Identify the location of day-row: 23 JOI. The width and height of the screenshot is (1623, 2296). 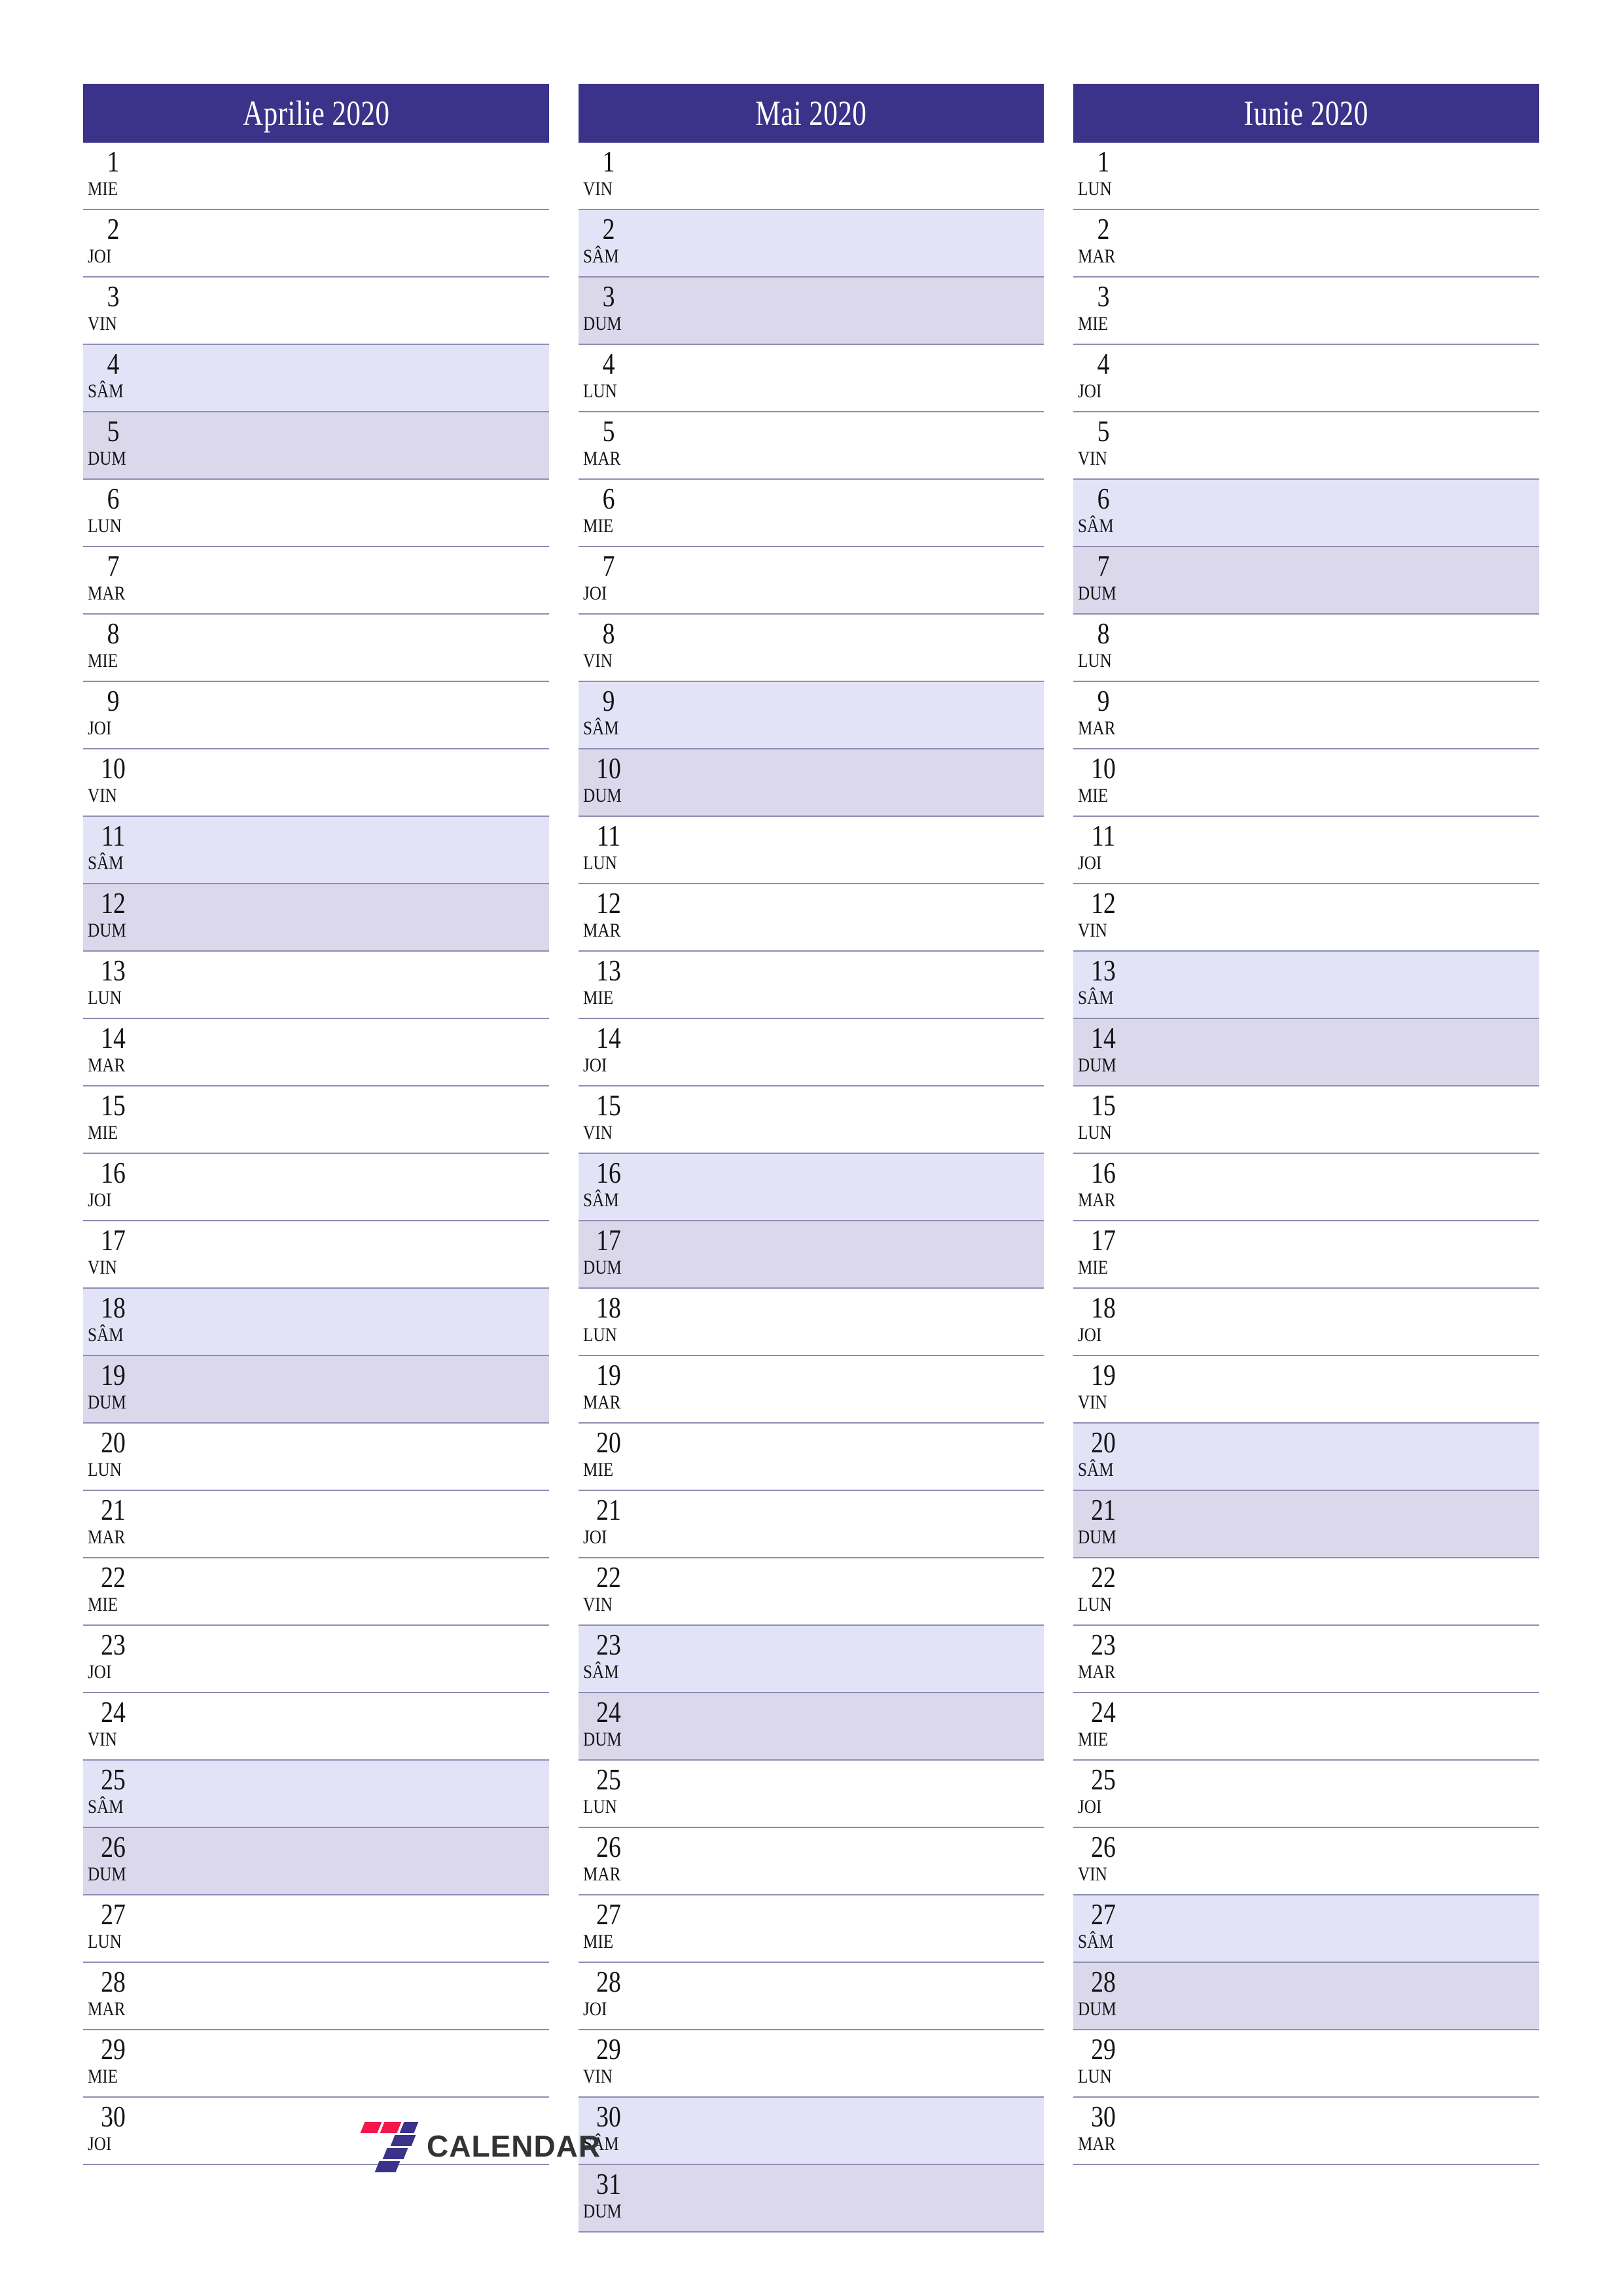
(316, 1659).